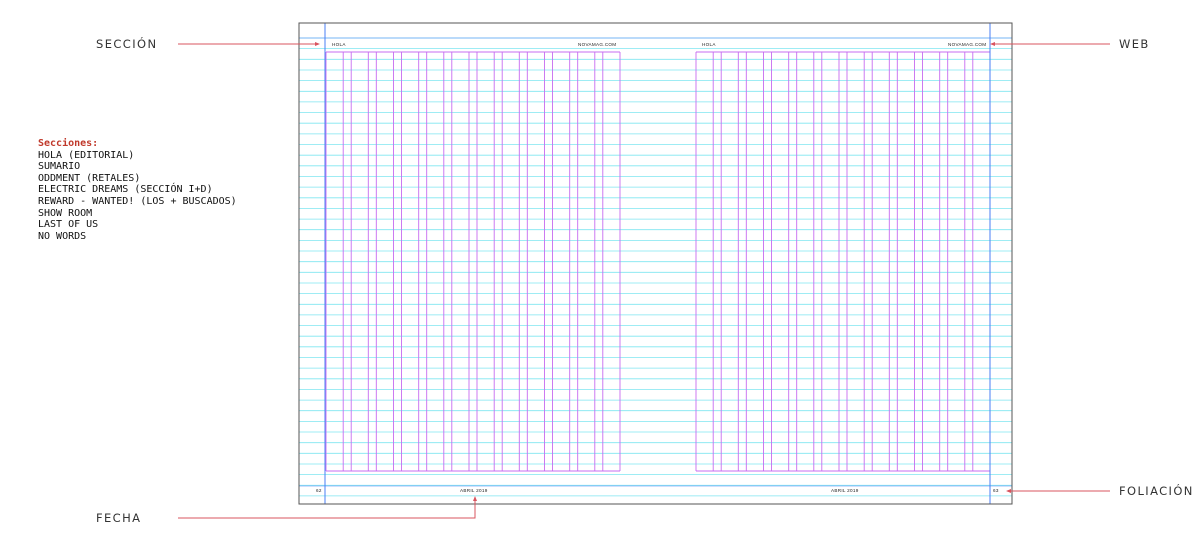 The image size is (1200, 547). What do you see at coordinates (339, 44) in the screenshot?
I see `left-header-section: HOLA` at bounding box center [339, 44].